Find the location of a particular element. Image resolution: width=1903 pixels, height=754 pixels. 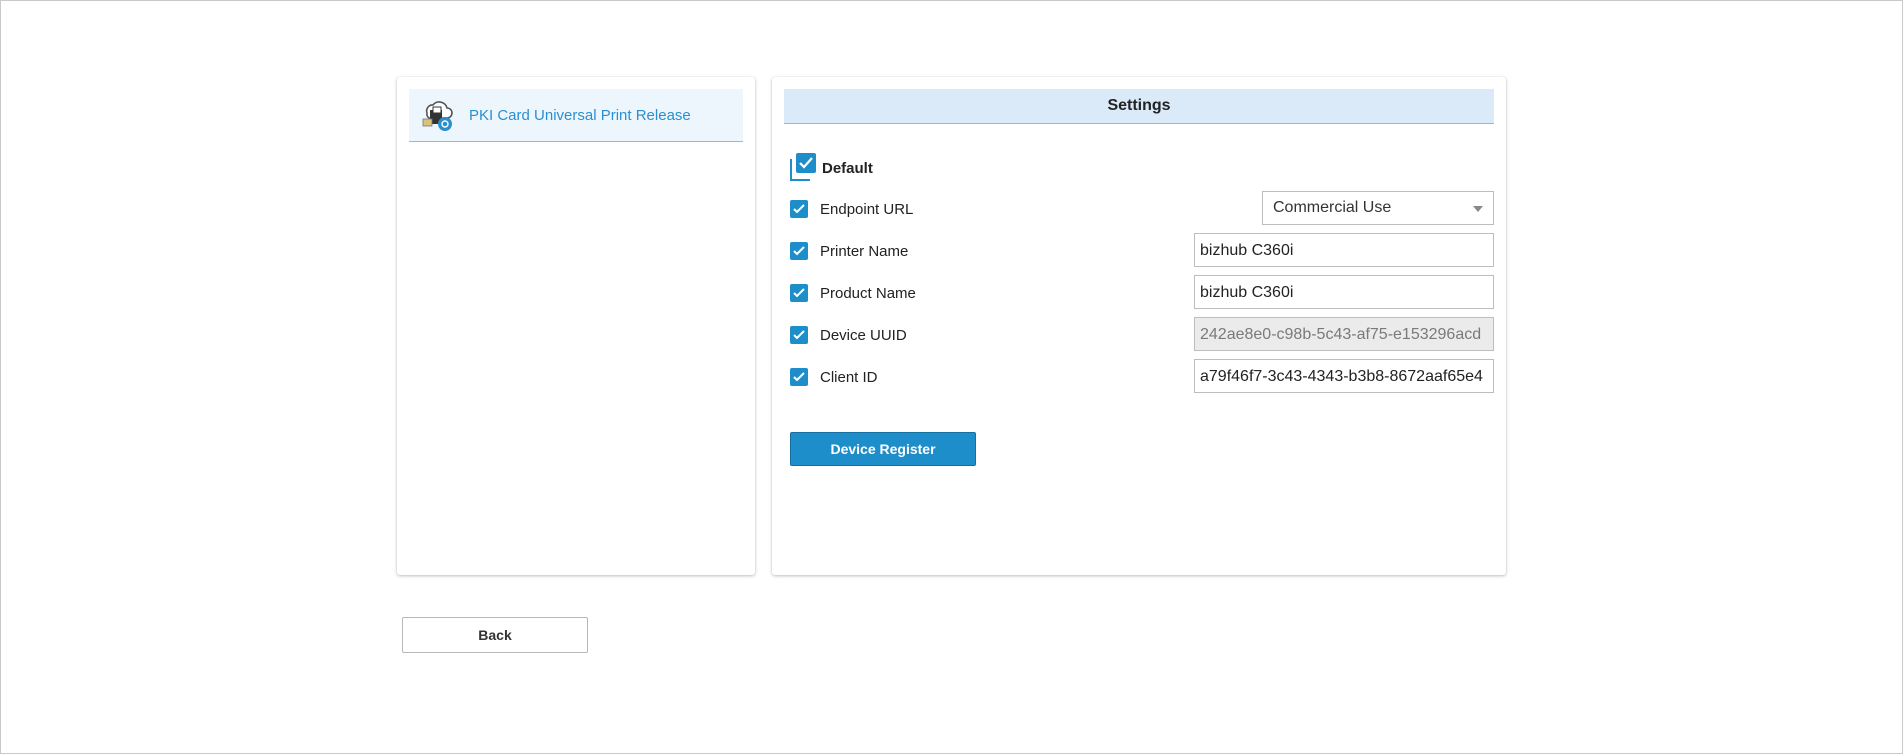

endpoint-url-select: Commercial Use is located at coordinates (1378, 208).